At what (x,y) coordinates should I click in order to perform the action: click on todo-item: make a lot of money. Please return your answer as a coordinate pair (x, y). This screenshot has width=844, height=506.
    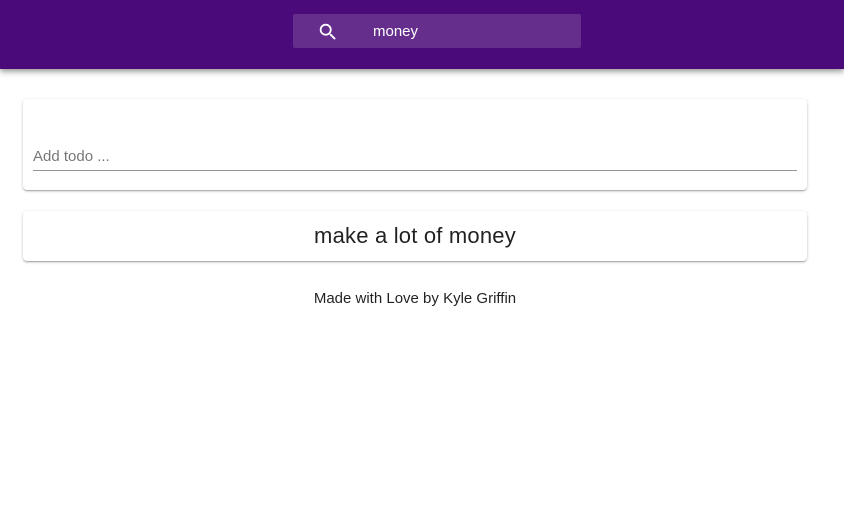
    Looking at the image, I should click on (415, 236).